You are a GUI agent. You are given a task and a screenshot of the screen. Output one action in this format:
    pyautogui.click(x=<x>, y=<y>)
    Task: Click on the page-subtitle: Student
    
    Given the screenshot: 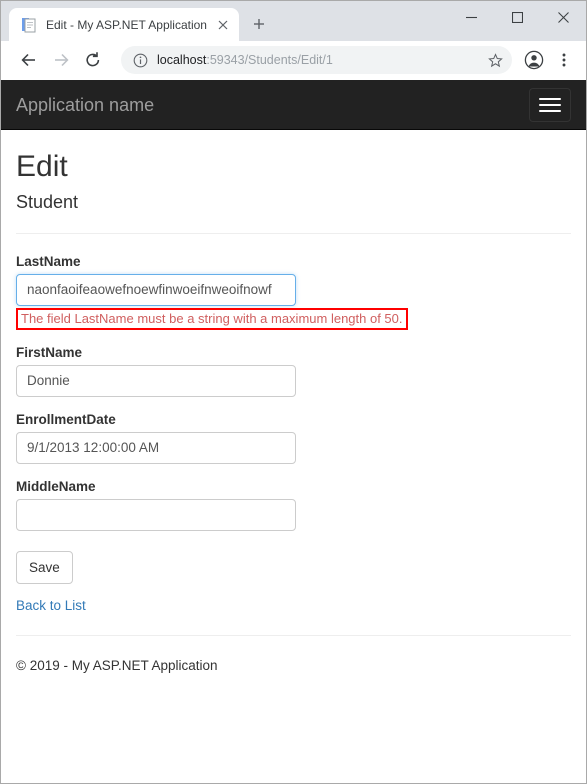 What is the action you would take?
    pyautogui.click(x=47, y=202)
    